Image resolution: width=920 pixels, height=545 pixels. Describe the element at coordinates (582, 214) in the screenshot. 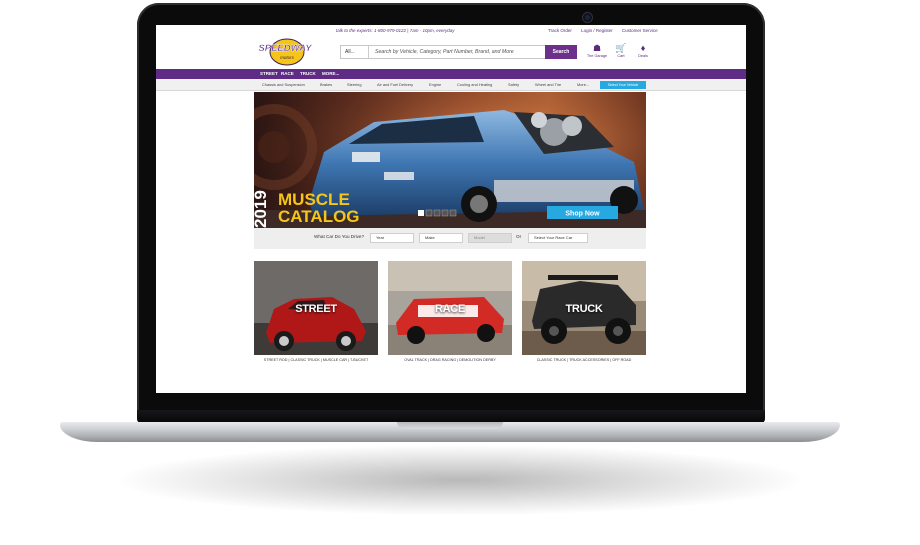

I see `shop-now-label: Shop Now` at that location.